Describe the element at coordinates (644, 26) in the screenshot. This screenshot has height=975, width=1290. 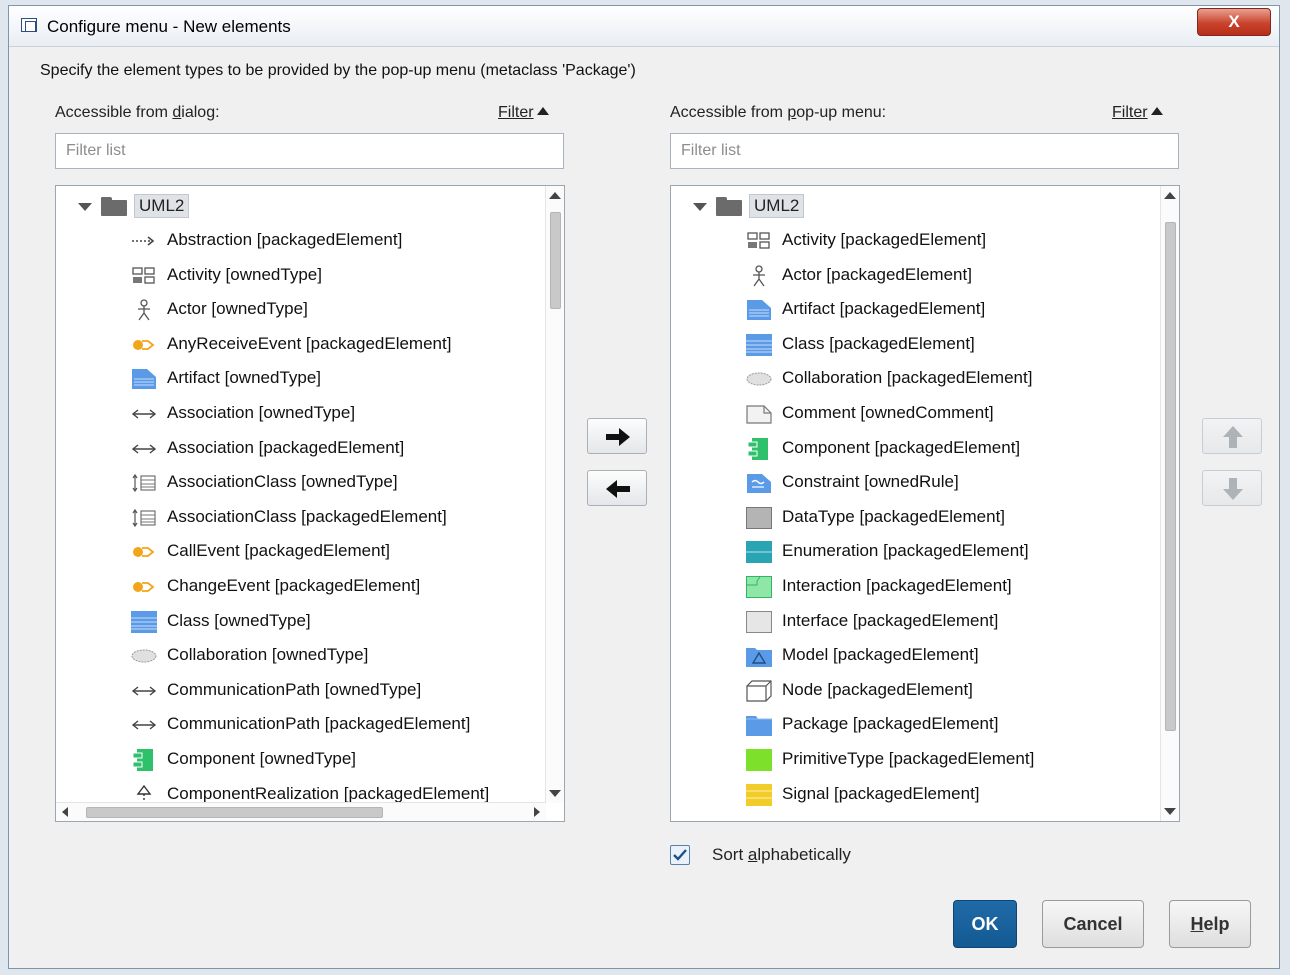
I see `title-bar: Configure menu - New elements X` at that location.